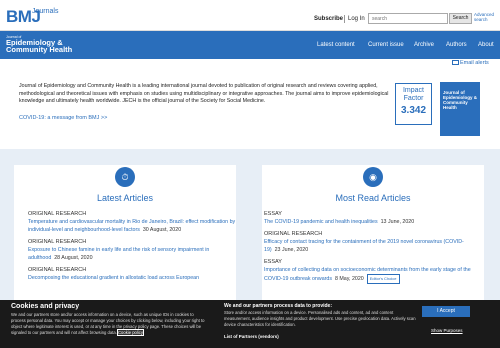  What do you see at coordinates (344, 19) in the screenshot?
I see `divider` at bounding box center [344, 19].